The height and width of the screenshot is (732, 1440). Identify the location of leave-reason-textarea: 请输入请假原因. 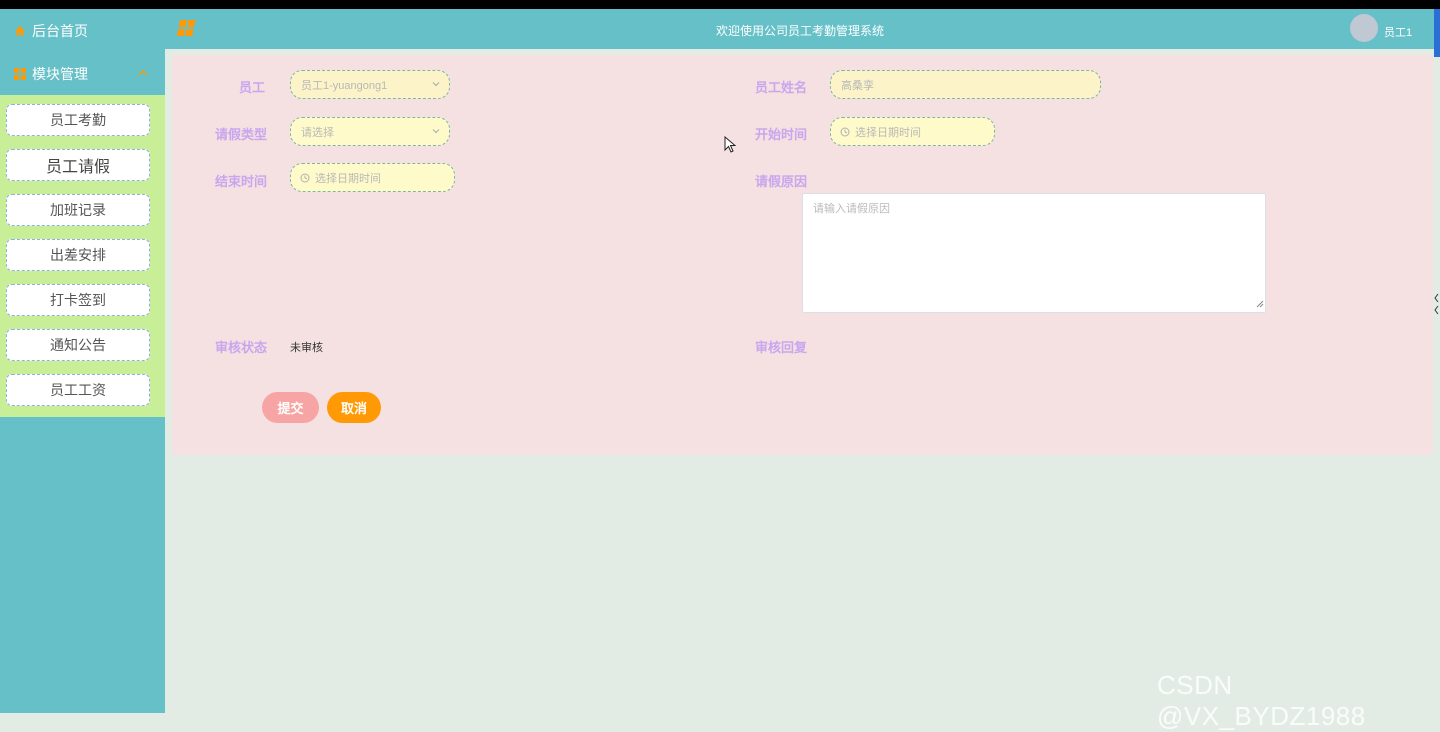
(1034, 253).